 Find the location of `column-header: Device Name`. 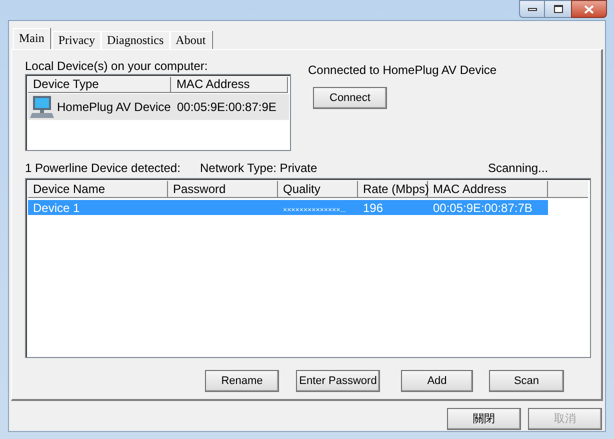

column-header: Device Name is located at coordinates (98, 189).